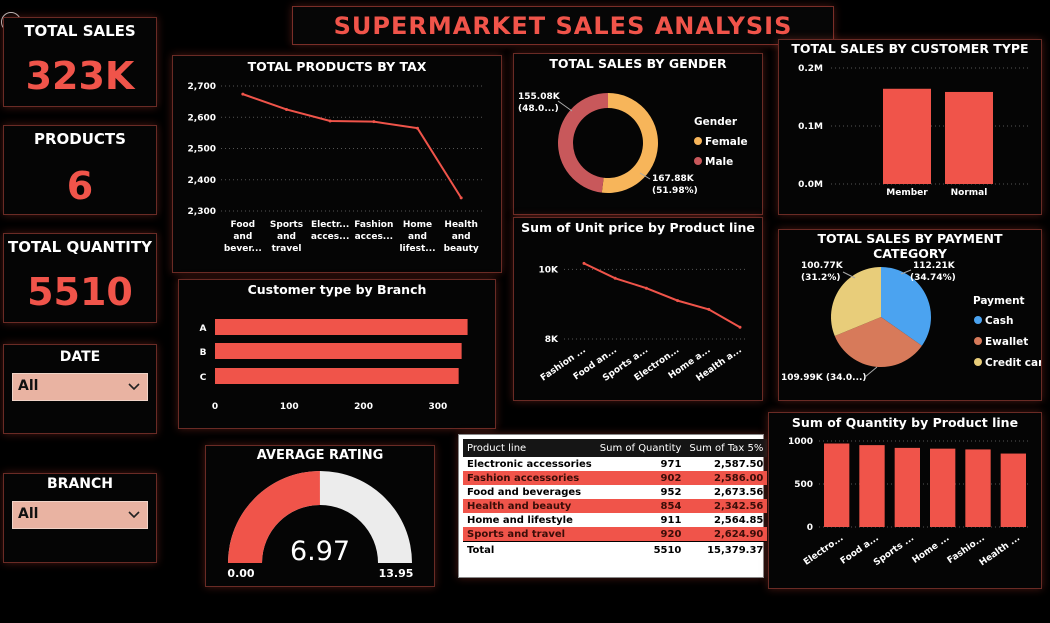 The width and height of the screenshot is (1050, 623). I want to click on total-quantity-card: TOTAL QUANTITY 5510, so click(80, 278).